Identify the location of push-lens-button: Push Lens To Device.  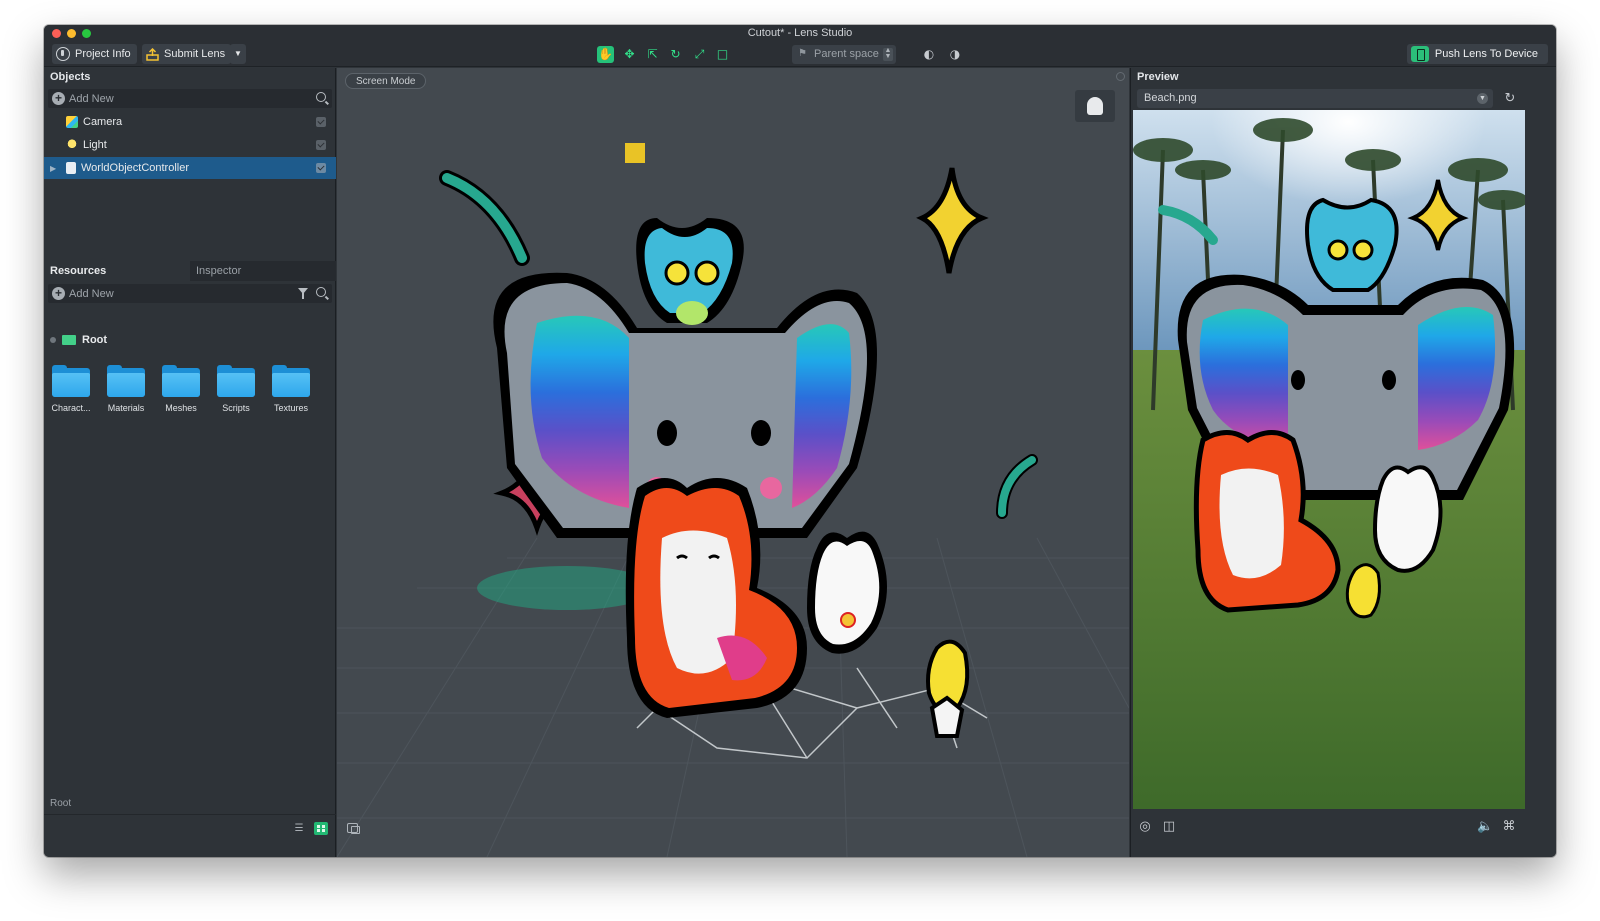
(1477, 54).